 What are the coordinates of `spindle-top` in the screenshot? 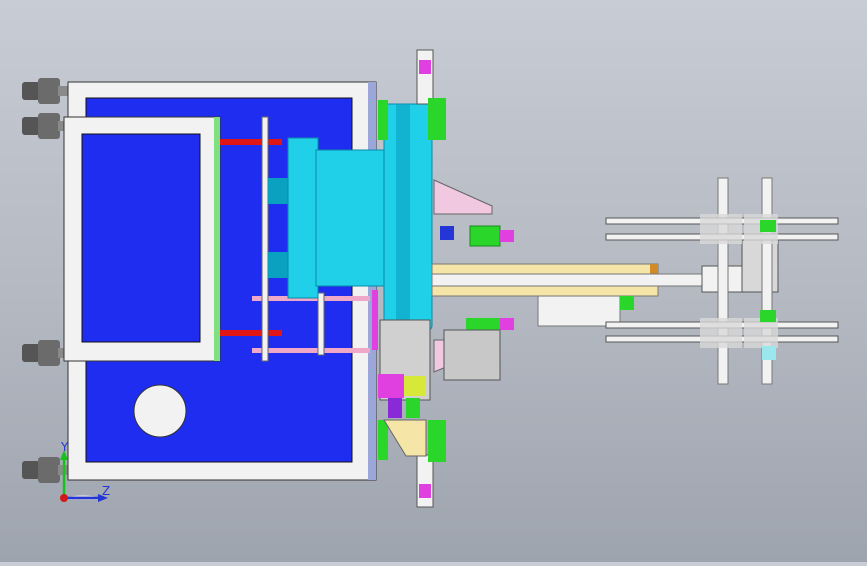 It's located at (425, 77).